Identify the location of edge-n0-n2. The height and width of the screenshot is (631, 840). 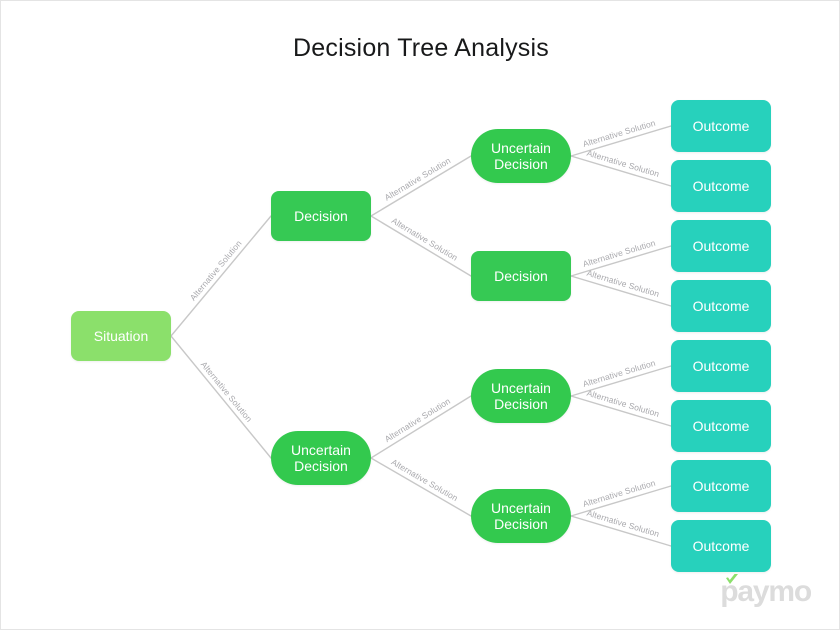
(221, 397).